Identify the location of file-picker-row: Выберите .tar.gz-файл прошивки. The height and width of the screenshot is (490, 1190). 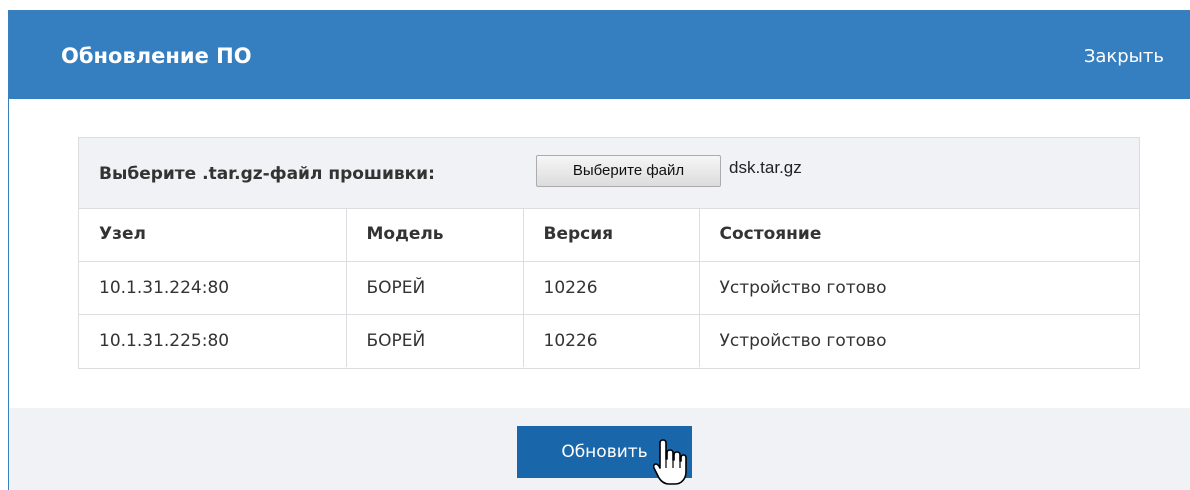
(609, 173).